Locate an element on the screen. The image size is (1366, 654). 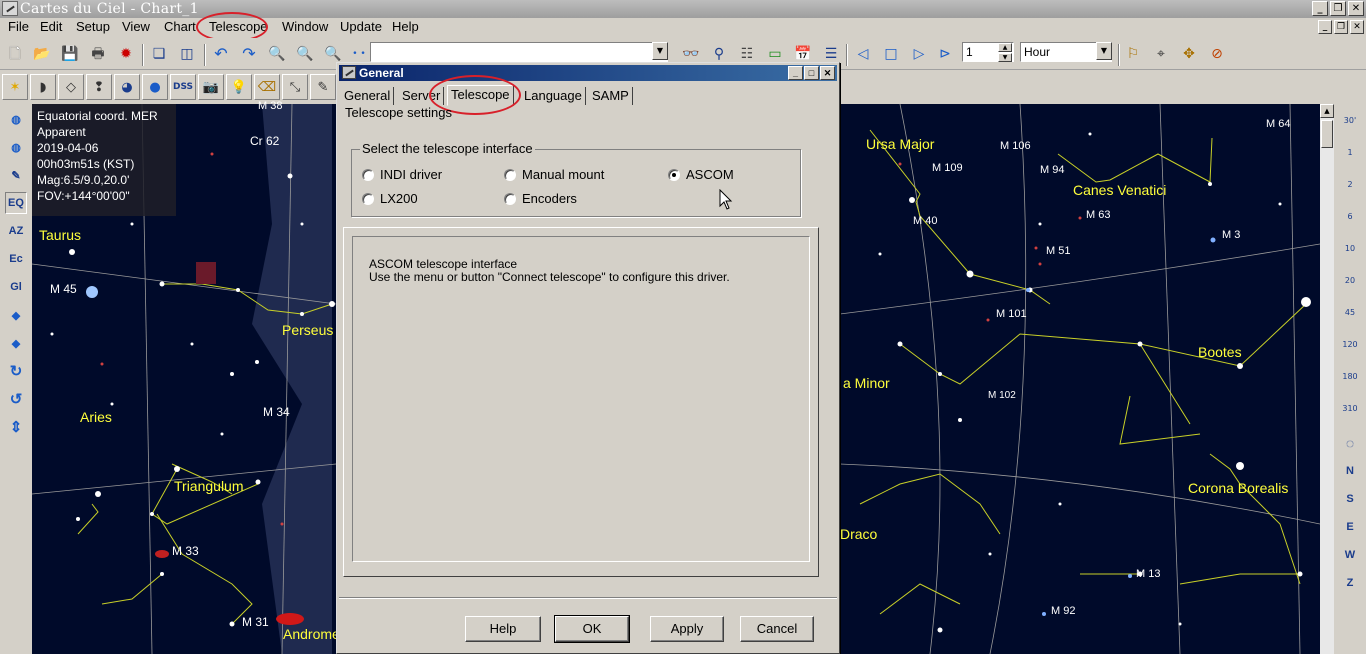
chart-vertical-scrollbar: ▲ is located at coordinates (1327, 379).